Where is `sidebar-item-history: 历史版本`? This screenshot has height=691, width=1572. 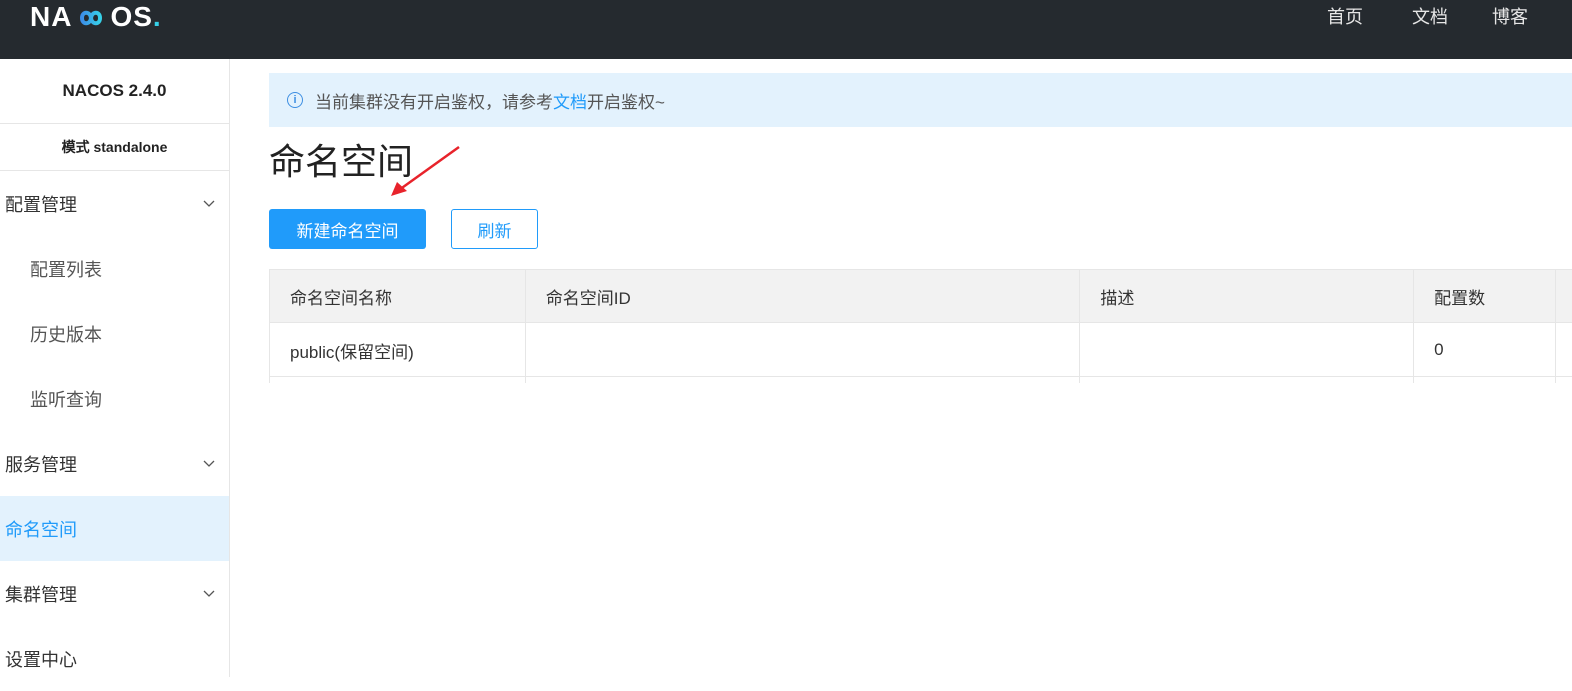 sidebar-item-history: 历史版本 is located at coordinates (114, 333).